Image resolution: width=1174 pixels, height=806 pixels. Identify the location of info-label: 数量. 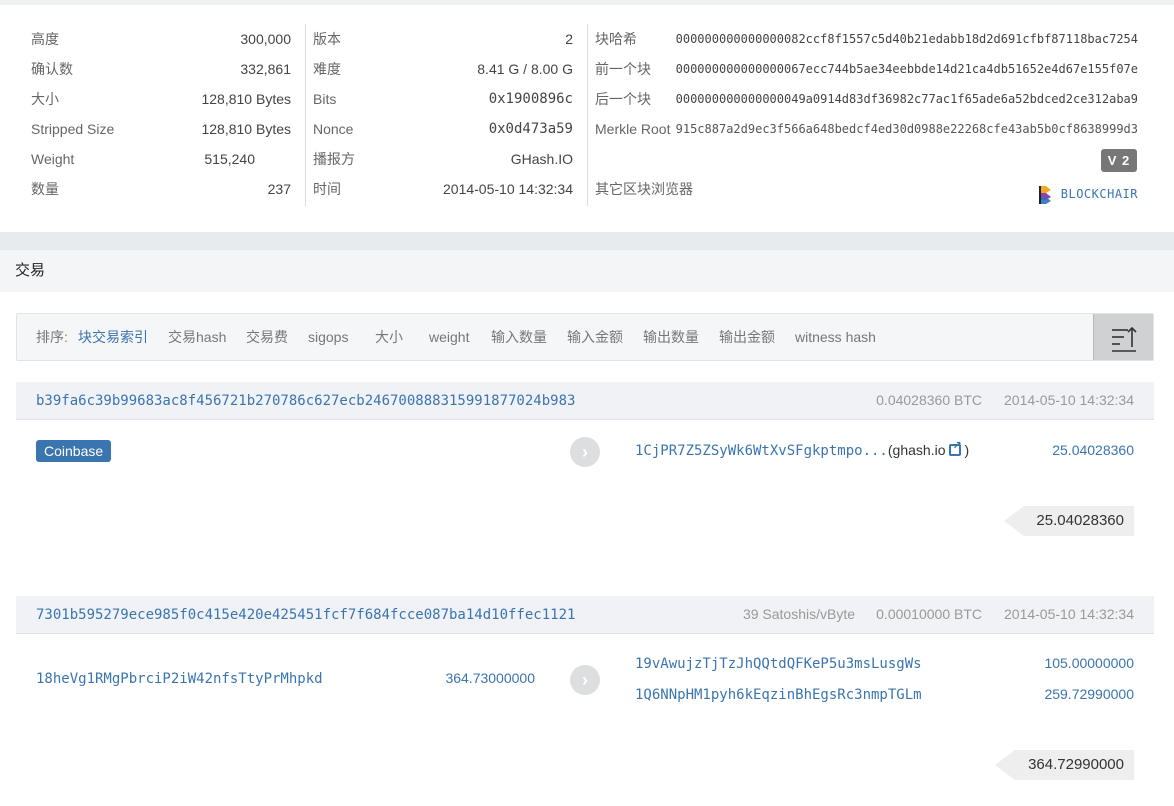
(45, 189).